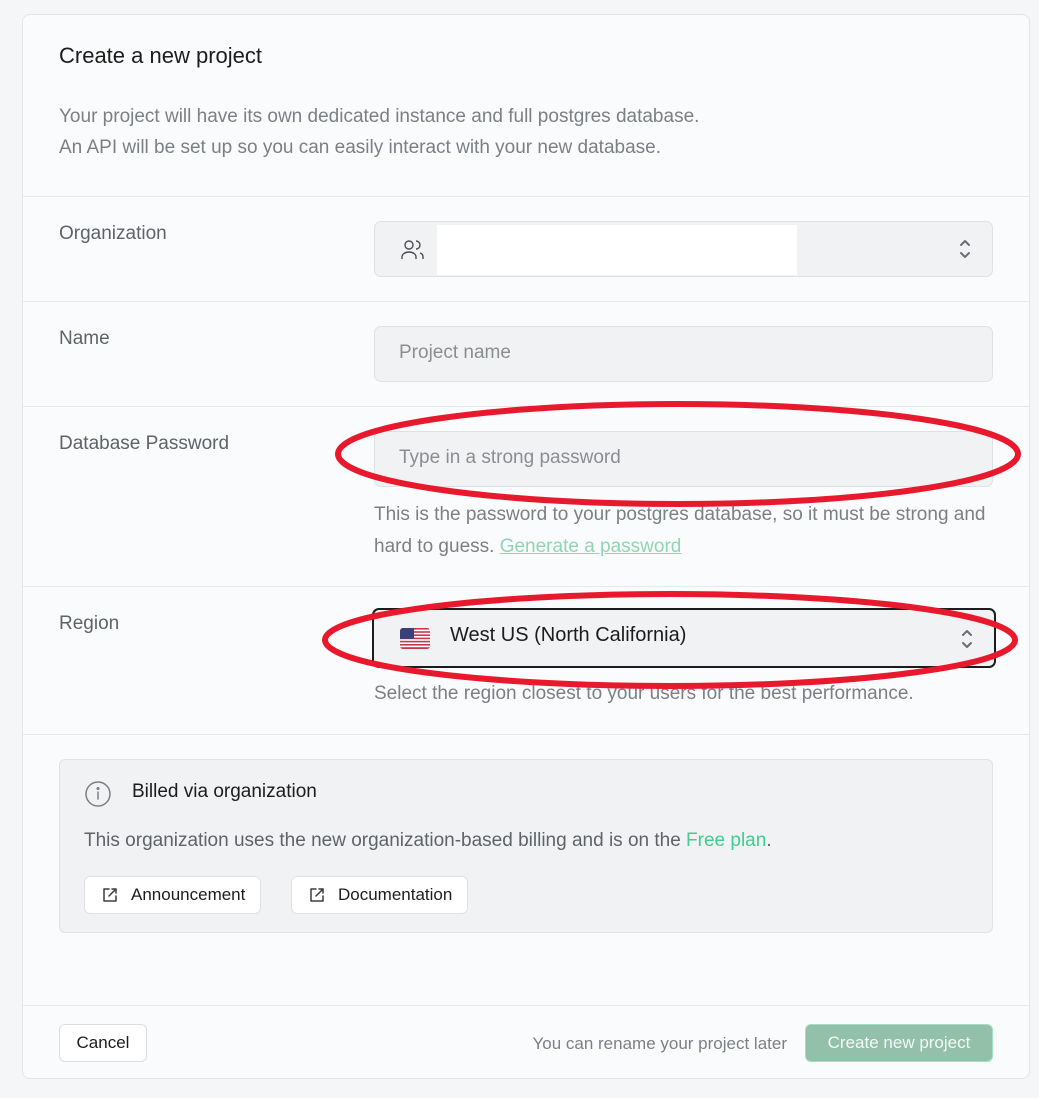 Image resolution: width=1039 pixels, height=1098 pixels. I want to click on info-icon, so click(98, 794).